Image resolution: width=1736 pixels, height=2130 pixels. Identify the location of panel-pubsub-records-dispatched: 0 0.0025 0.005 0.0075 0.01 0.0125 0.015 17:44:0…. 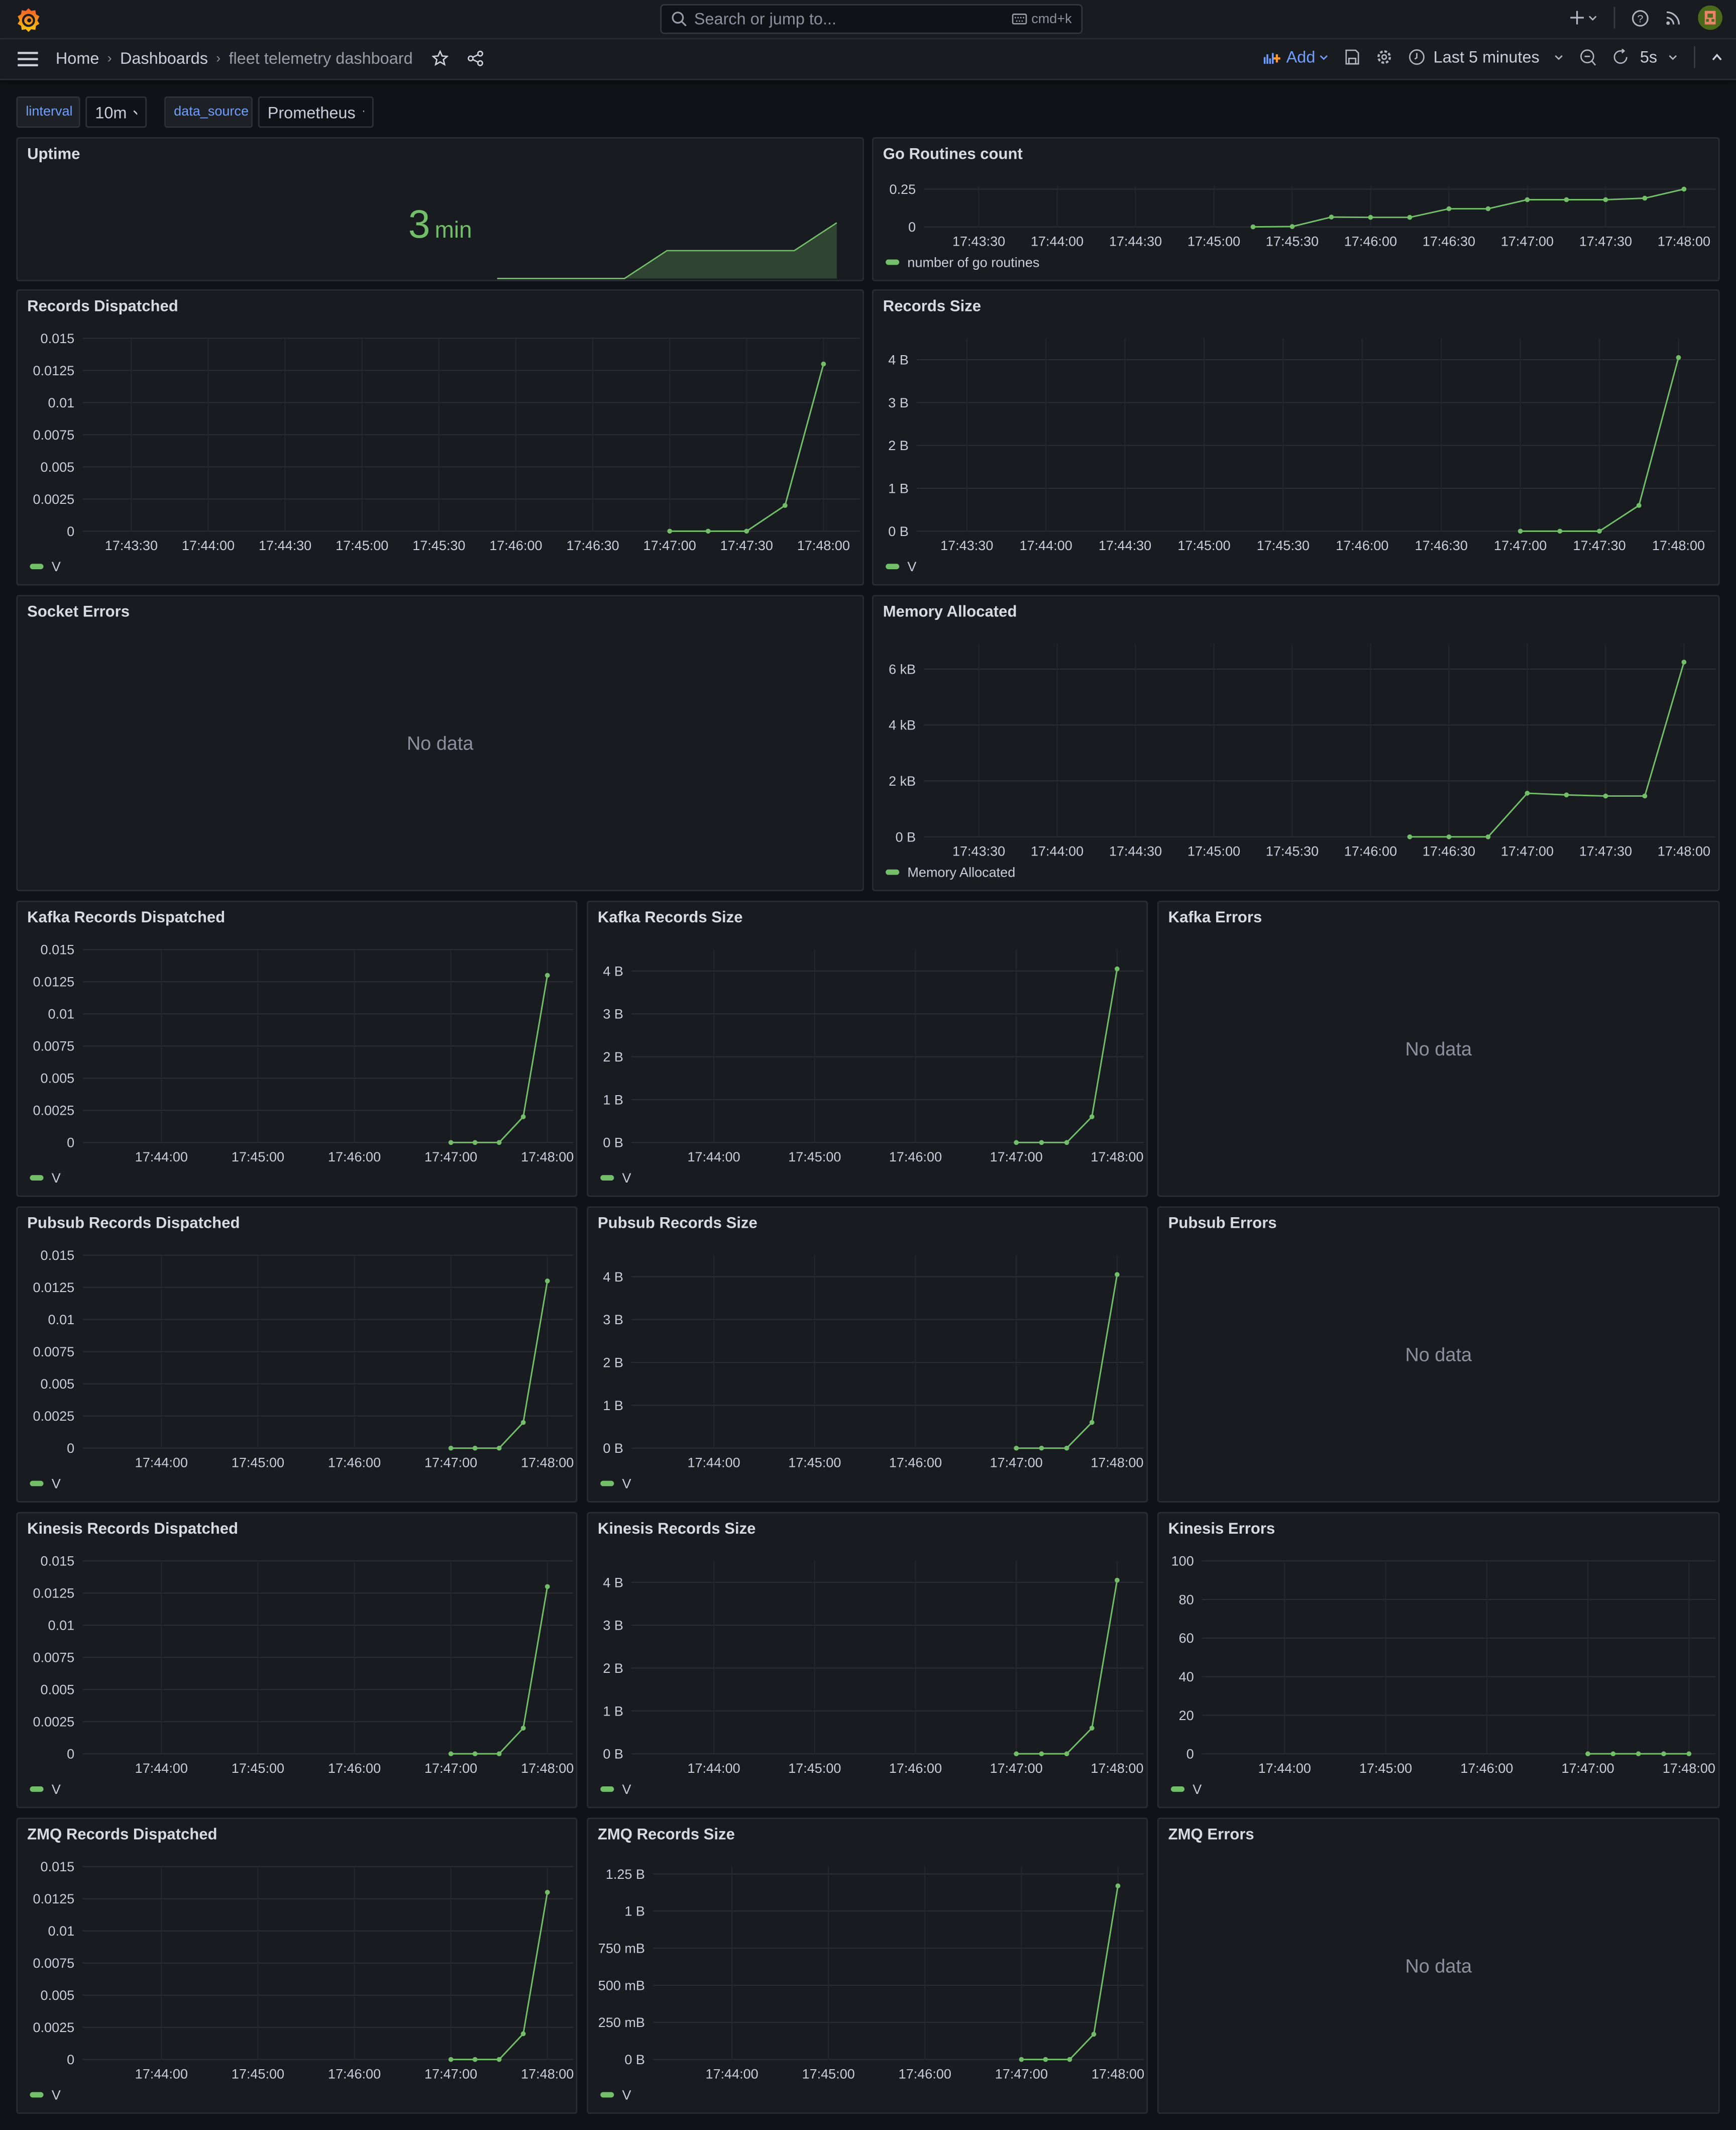
(297, 1354).